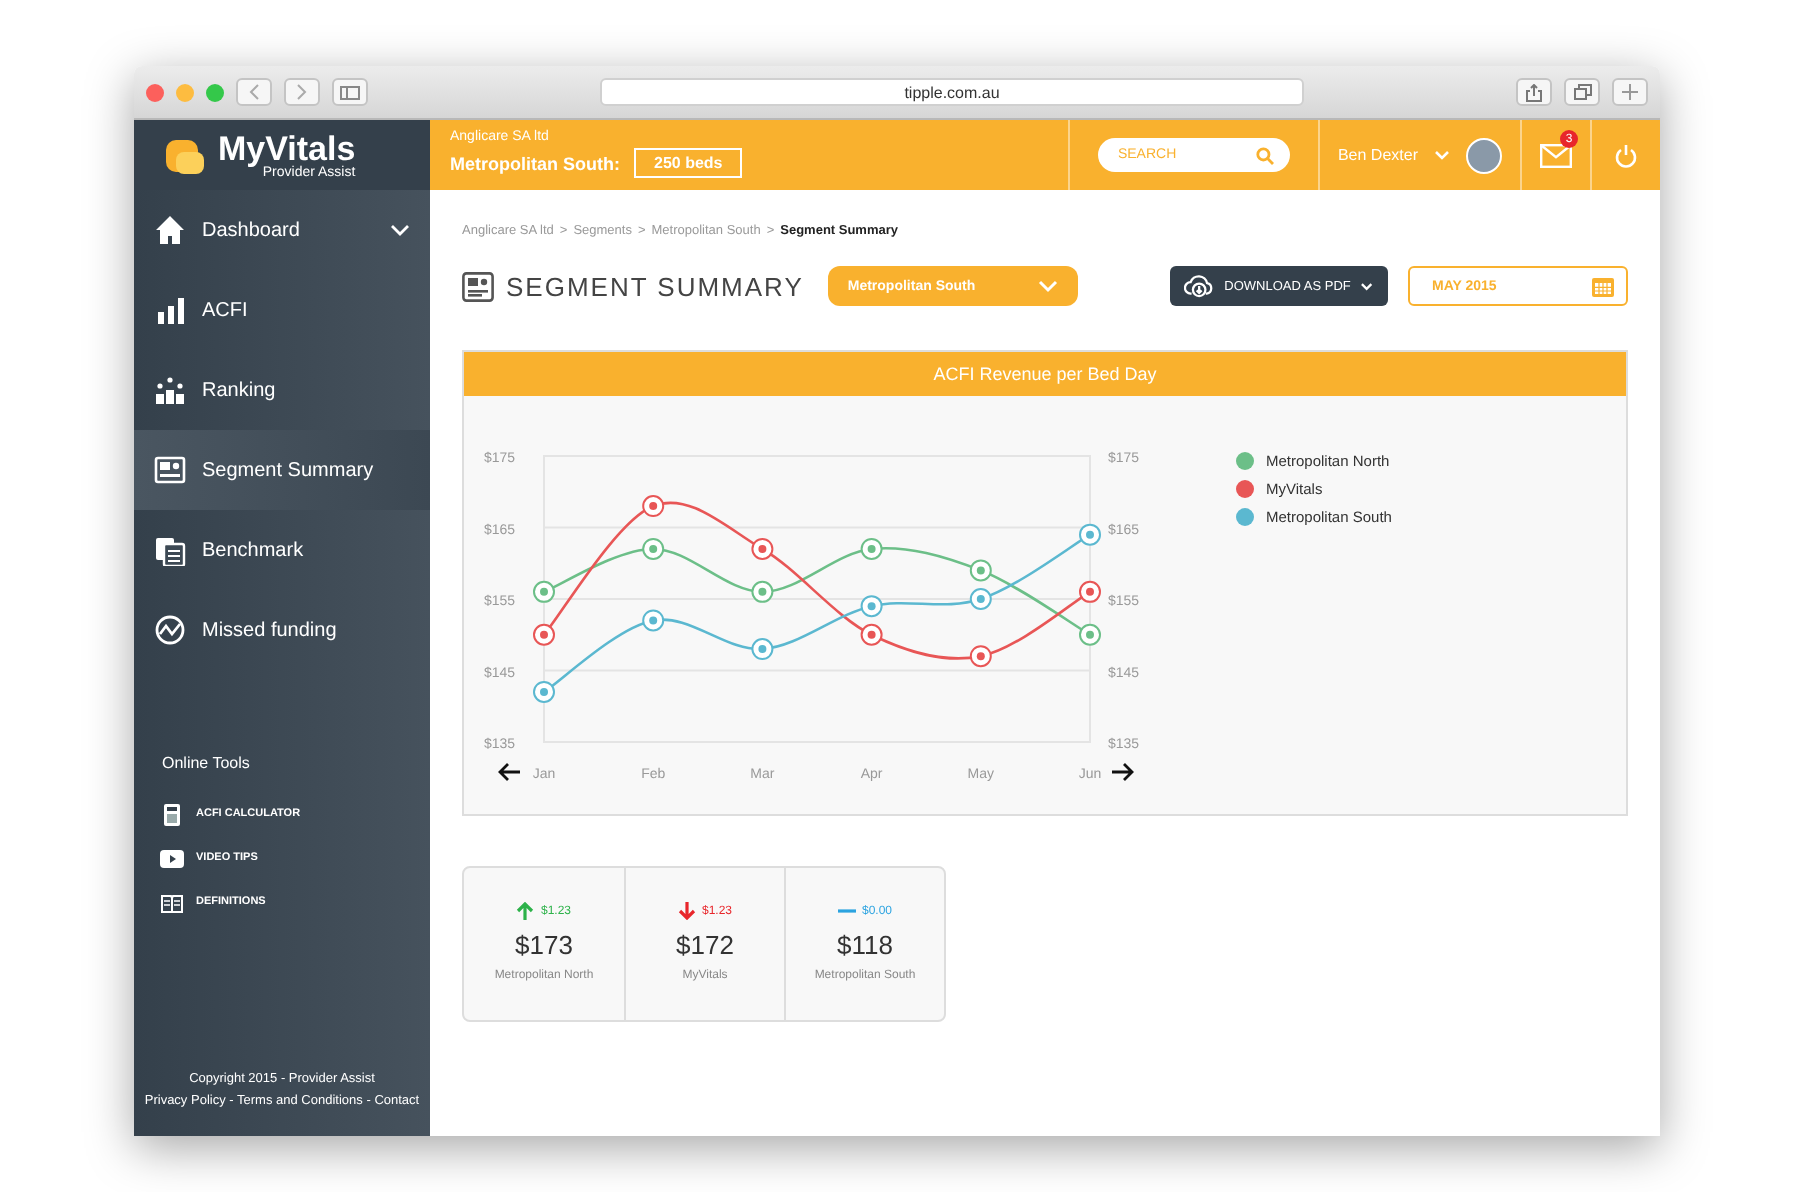 The height and width of the screenshot is (1192, 1800). I want to click on chart-title: ACFI Revenue per Bed Day, so click(1045, 374).